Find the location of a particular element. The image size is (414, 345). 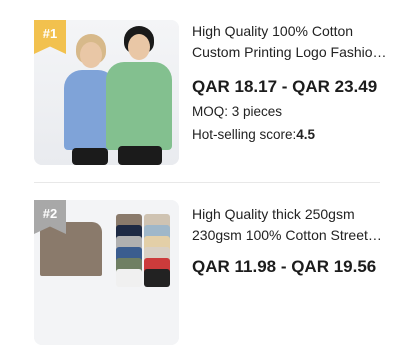

score-label: Hot-selling score: is located at coordinates (244, 134).